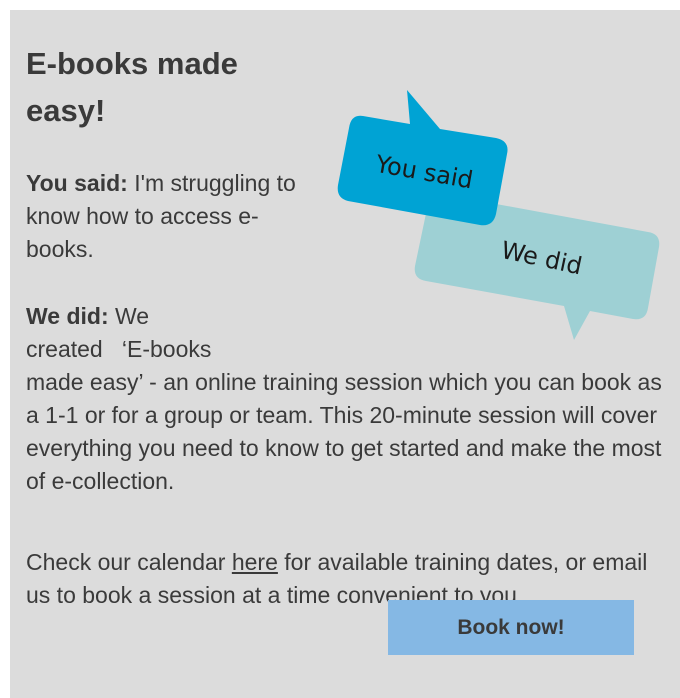 The width and height of the screenshot is (680, 698). What do you see at coordinates (132, 87) in the screenshot?
I see `card-title: E-books made easy!` at bounding box center [132, 87].